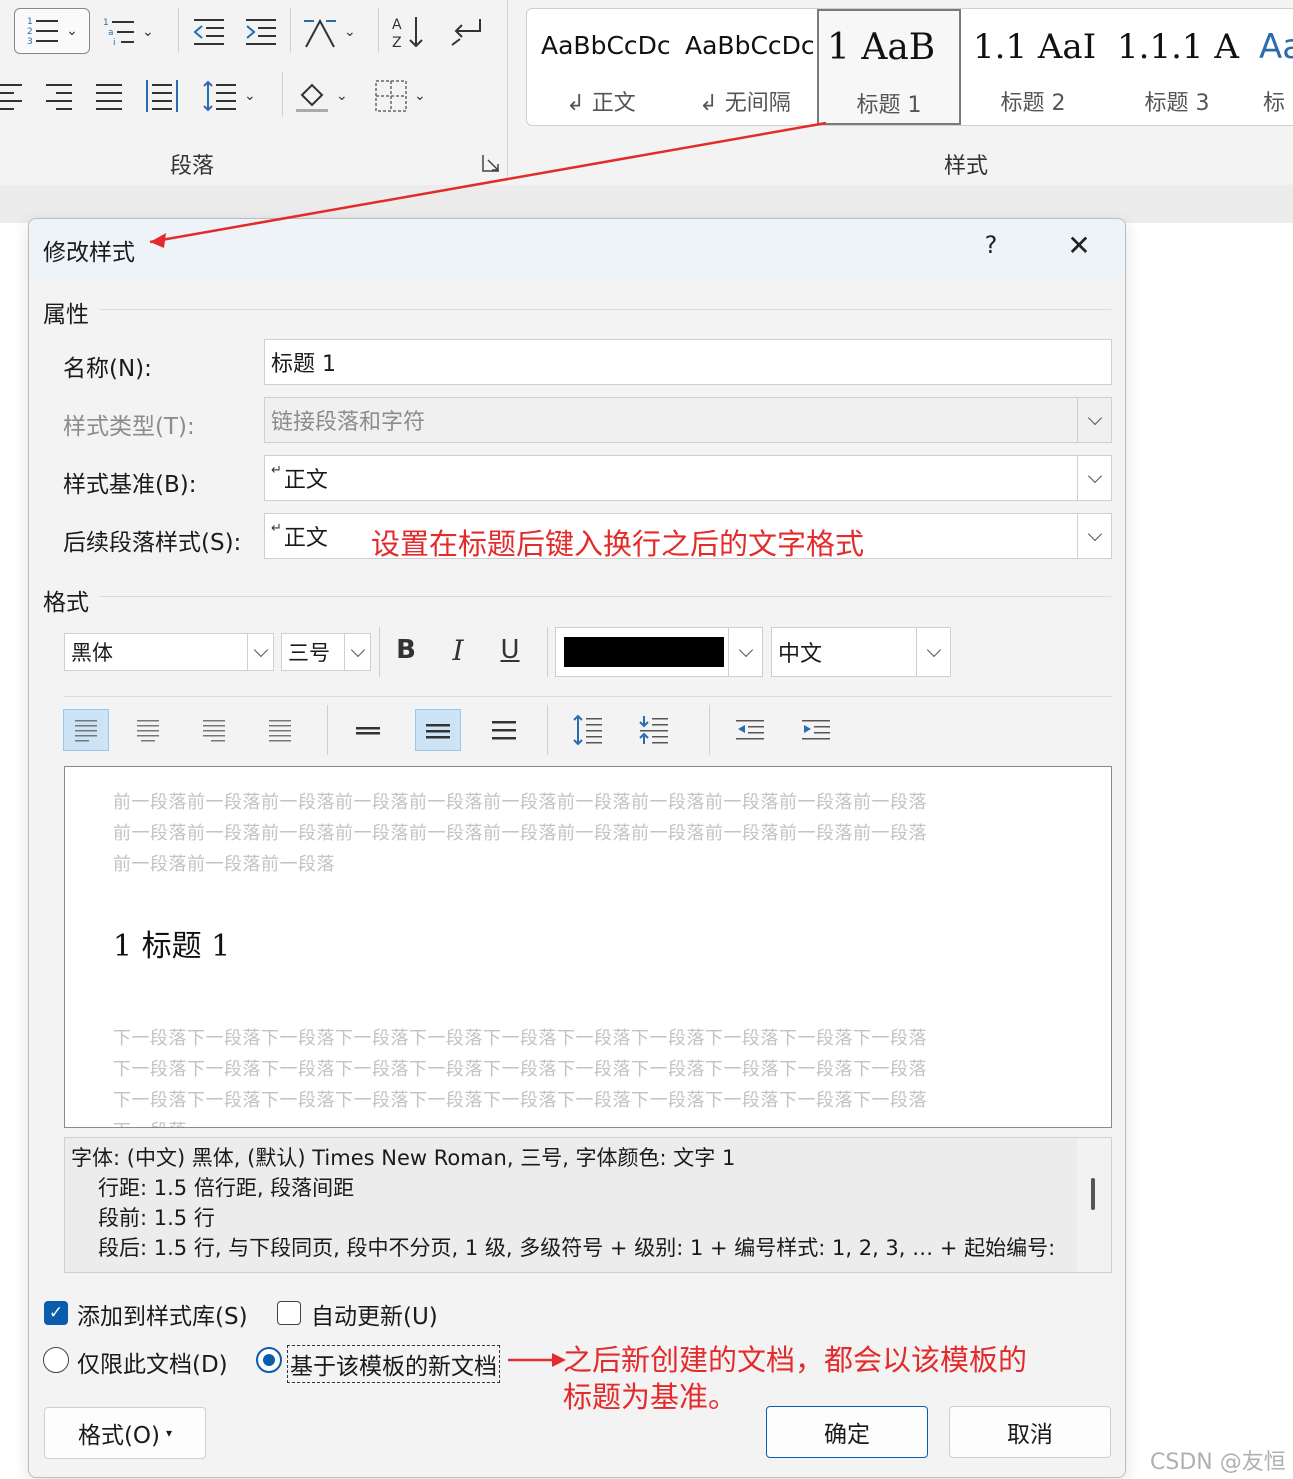  I want to click on watermark: CSDN @友恒, so click(1218, 1462).